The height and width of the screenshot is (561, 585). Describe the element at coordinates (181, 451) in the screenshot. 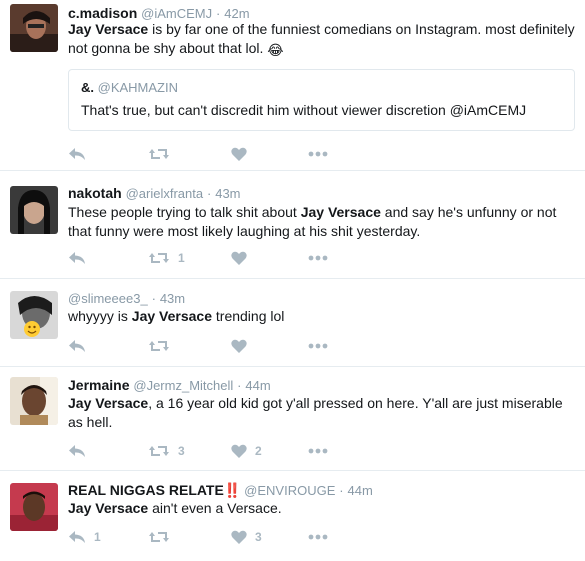

I see `retweet-count: 3` at that location.